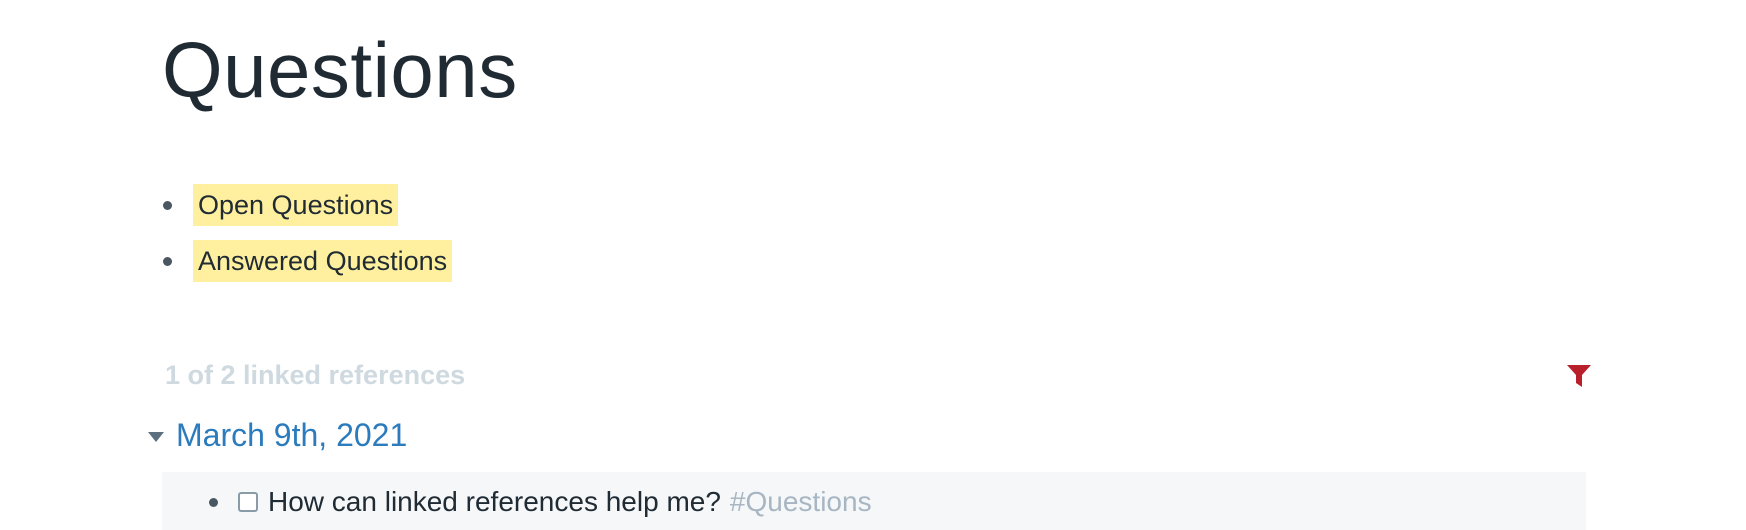 The width and height of the screenshot is (1746, 530). I want to click on filter-icon, so click(1579, 376).